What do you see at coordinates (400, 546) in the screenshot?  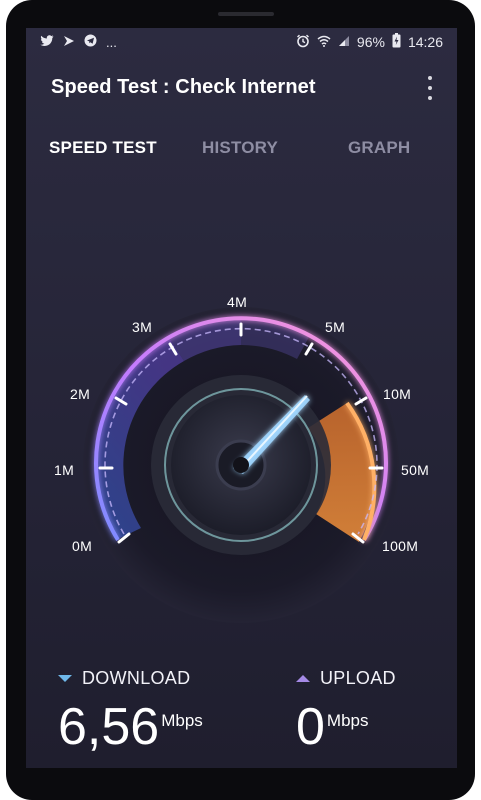 I see `gauge-label-100m: 100M` at bounding box center [400, 546].